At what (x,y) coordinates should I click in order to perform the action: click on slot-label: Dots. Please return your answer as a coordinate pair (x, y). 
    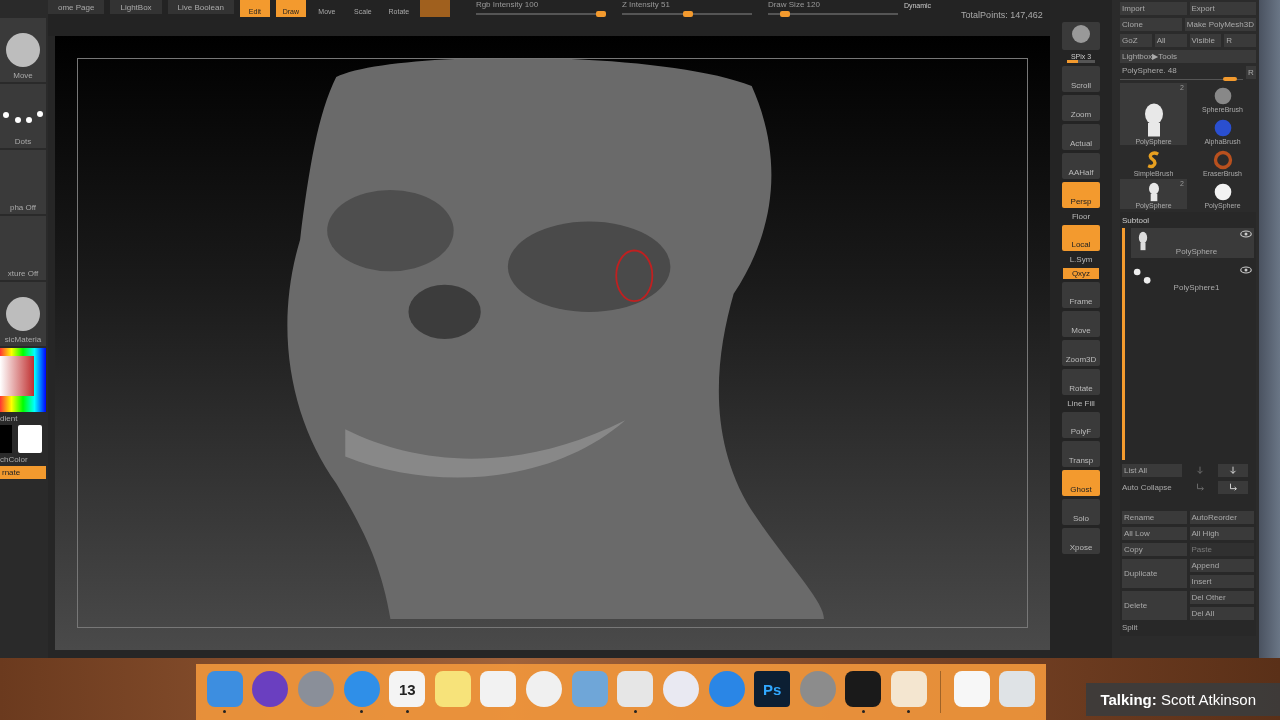
    Looking at the image, I should click on (23, 141).